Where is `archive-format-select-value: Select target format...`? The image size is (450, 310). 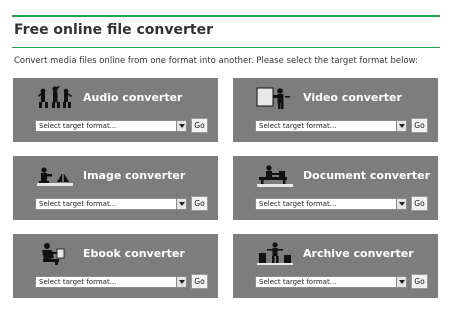
archive-format-select-value: Select target format... is located at coordinates (298, 282).